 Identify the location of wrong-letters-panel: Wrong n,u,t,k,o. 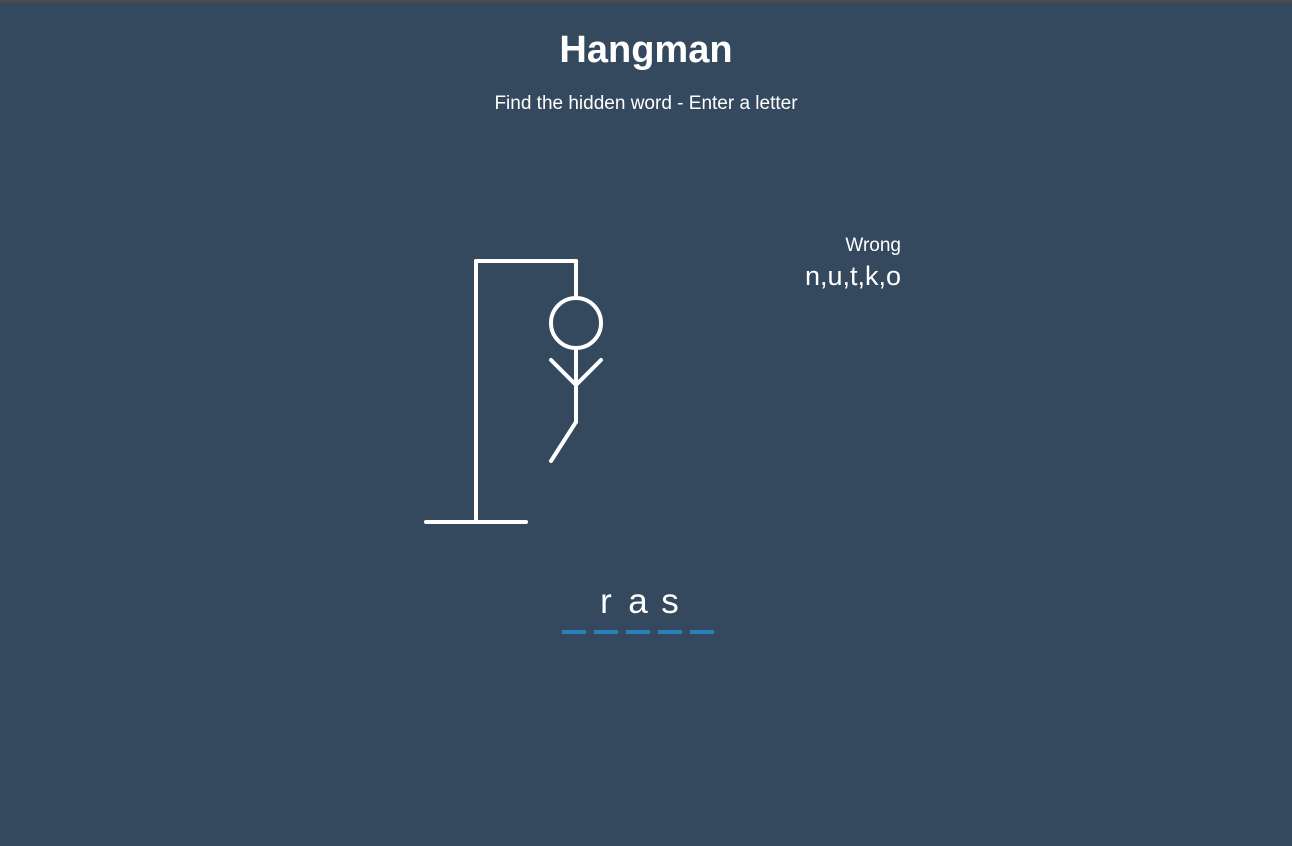
(800, 263).